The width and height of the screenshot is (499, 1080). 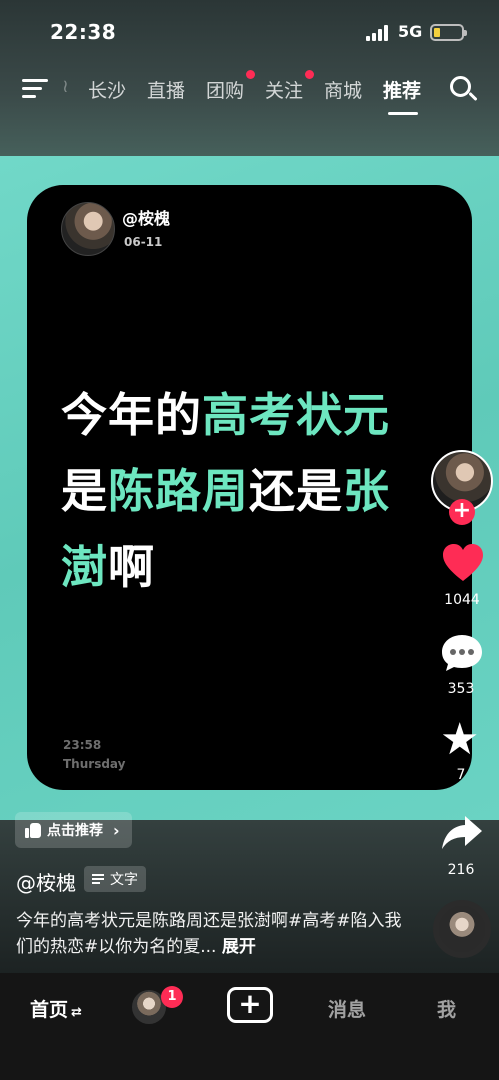 What do you see at coordinates (172, 997) in the screenshot?
I see `friends-badge: 1` at bounding box center [172, 997].